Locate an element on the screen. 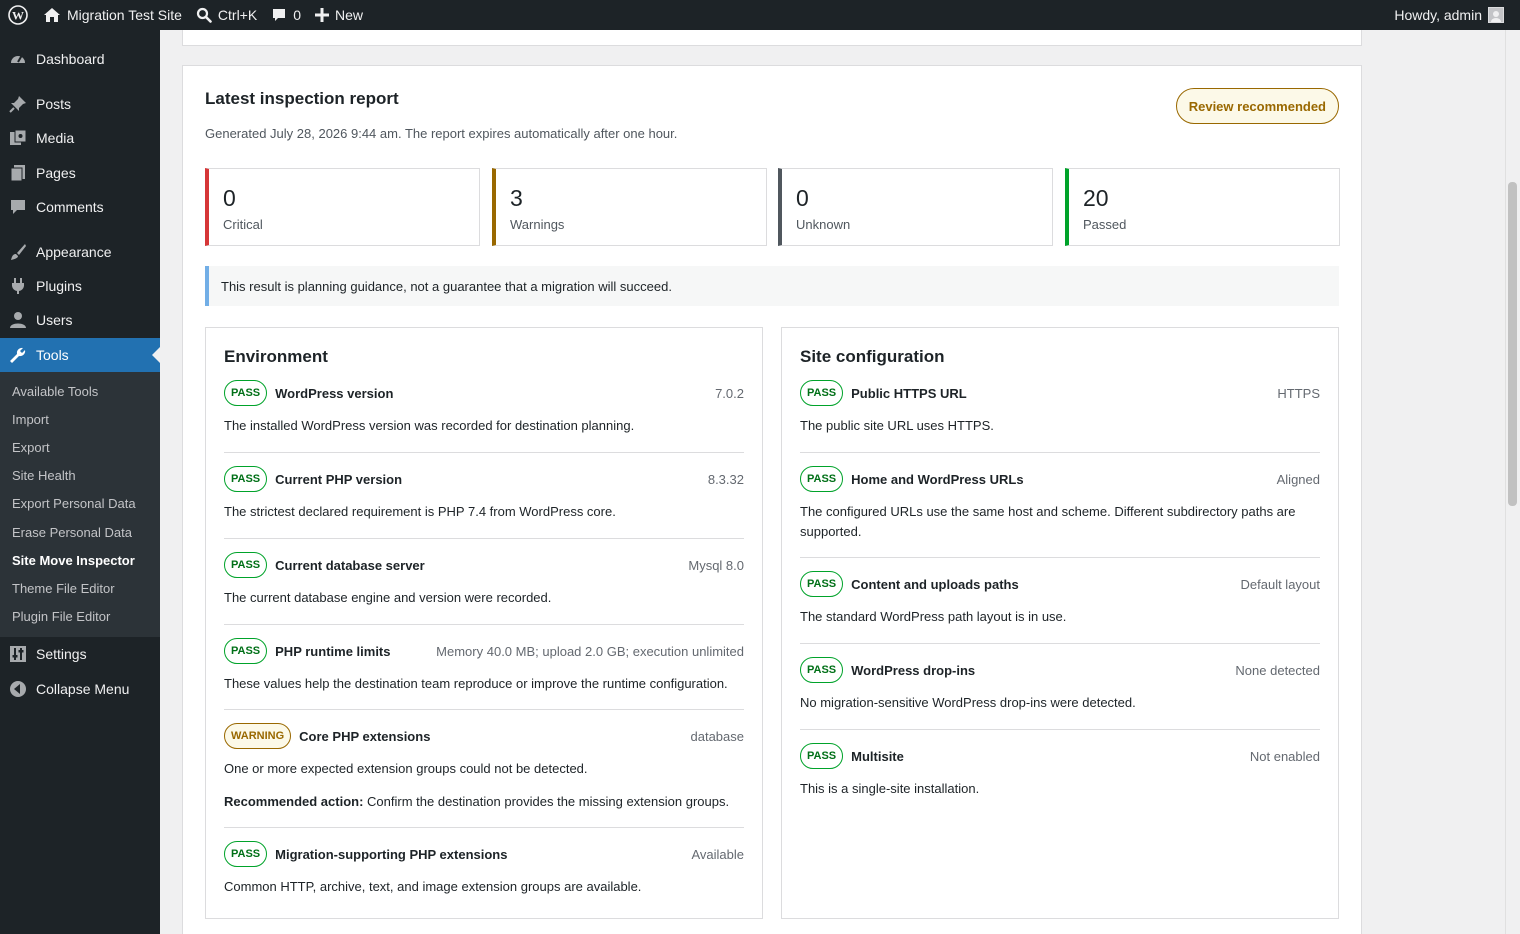 This screenshot has height=934, width=1520. menu-item-settings: Settings is located at coordinates (80, 654).